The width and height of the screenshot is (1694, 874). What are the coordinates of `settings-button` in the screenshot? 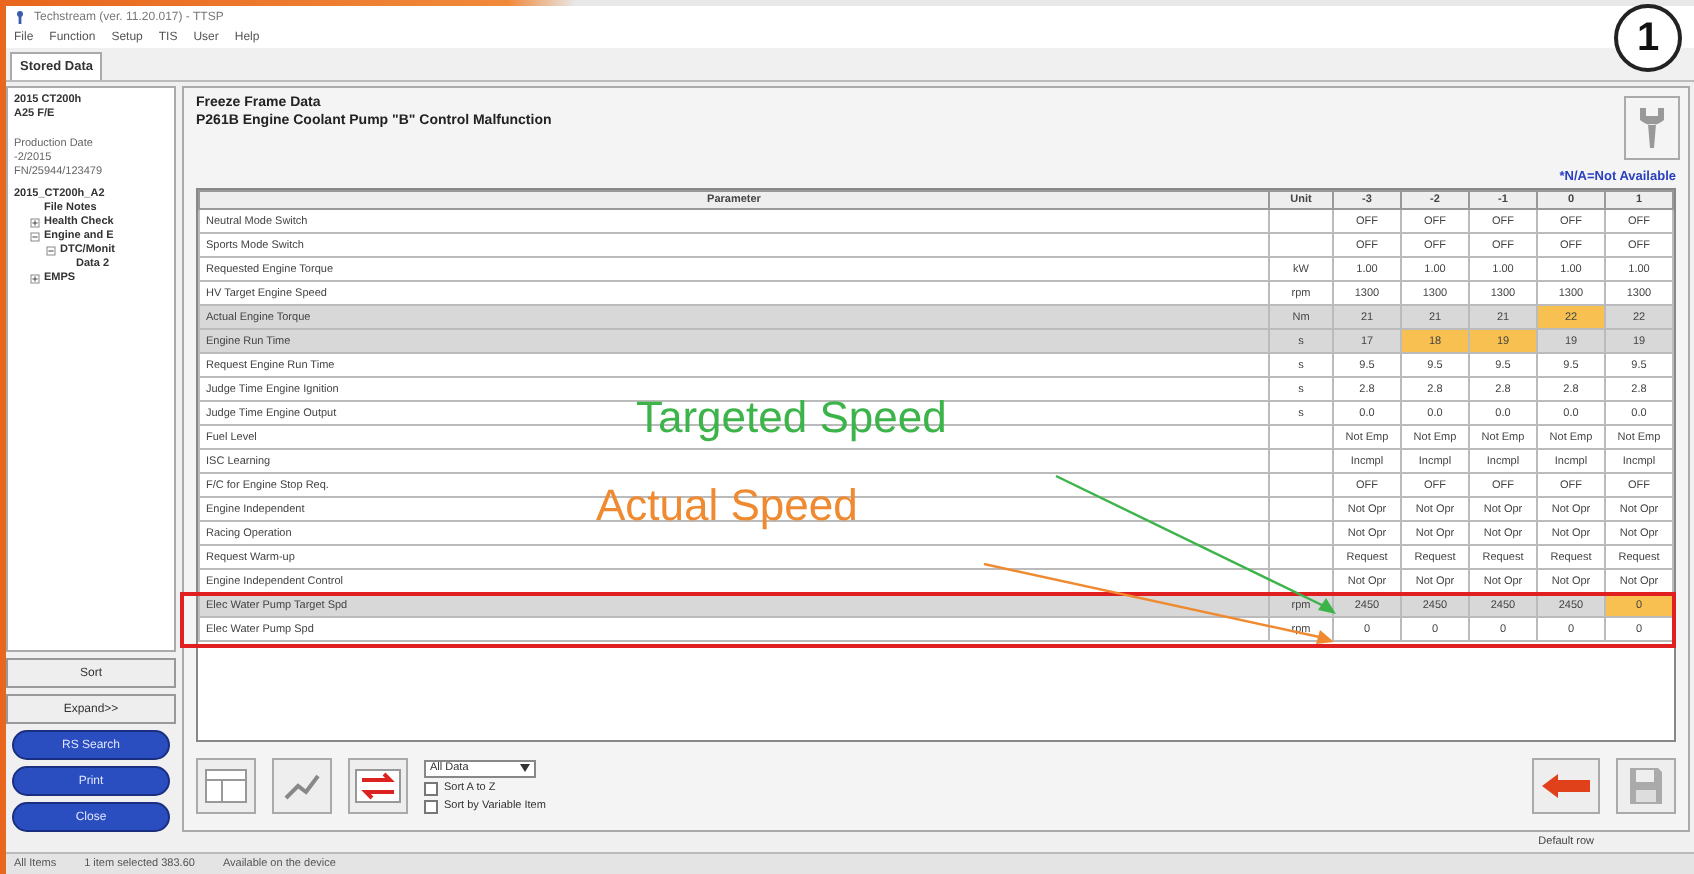 It's located at (1652, 128).